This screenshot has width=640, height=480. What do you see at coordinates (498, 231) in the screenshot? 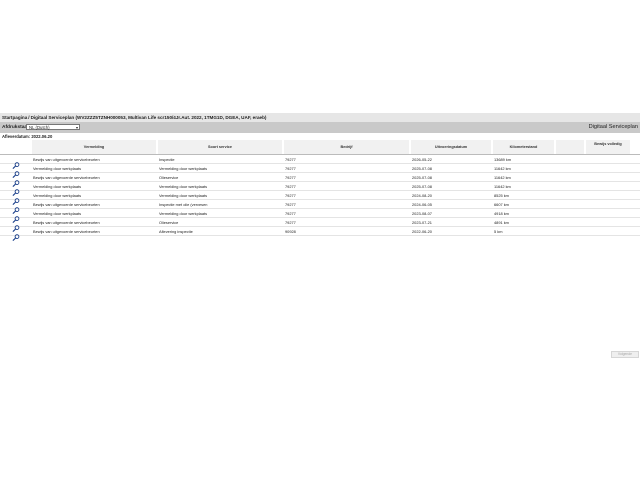
I see `cell-kilometerstand: 5 km` at bounding box center [498, 231].